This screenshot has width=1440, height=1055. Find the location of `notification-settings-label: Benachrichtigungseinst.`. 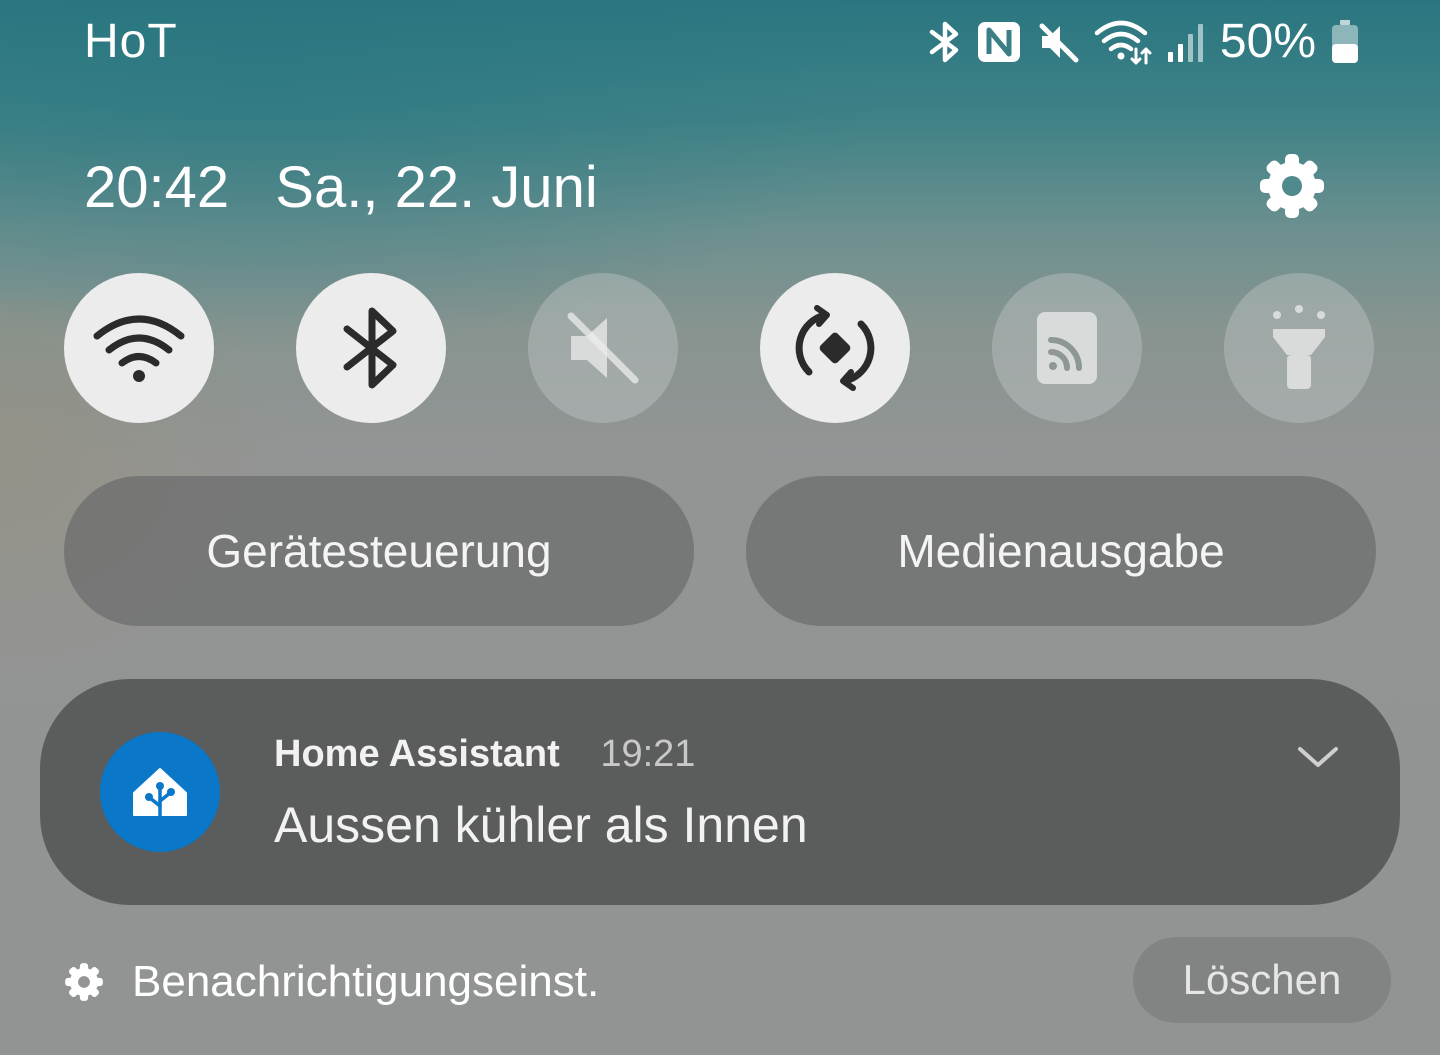

notification-settings-label: Benachrichtigungseinst. is located at coordinates (366, 981).